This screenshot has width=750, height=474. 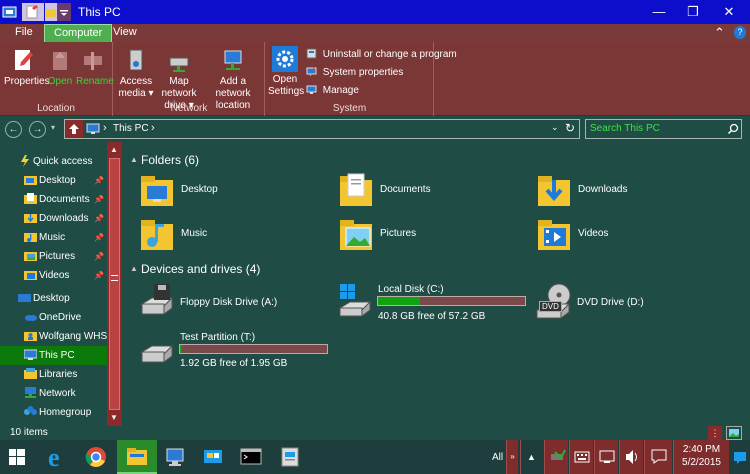 I want to click on sidebar-item-downloads: Downloads 📌, so click(x=53, y=218).